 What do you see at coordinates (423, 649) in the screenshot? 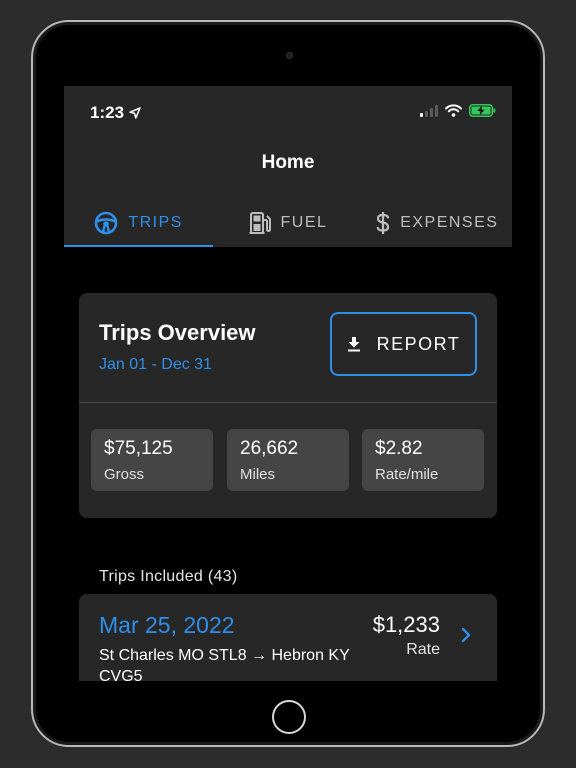
I see `trip-amount-label: Rate` at bounding box center [423, 649].